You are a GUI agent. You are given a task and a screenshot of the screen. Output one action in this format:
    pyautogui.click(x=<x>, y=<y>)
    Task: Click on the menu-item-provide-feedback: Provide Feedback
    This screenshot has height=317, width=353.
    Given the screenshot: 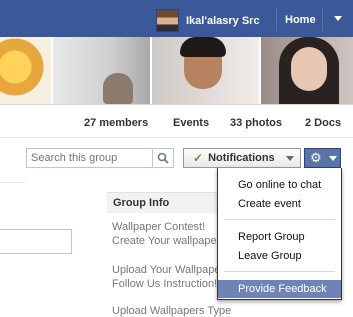 What is the action you would take?
    pyautogui.click(x=279, y=289)
    